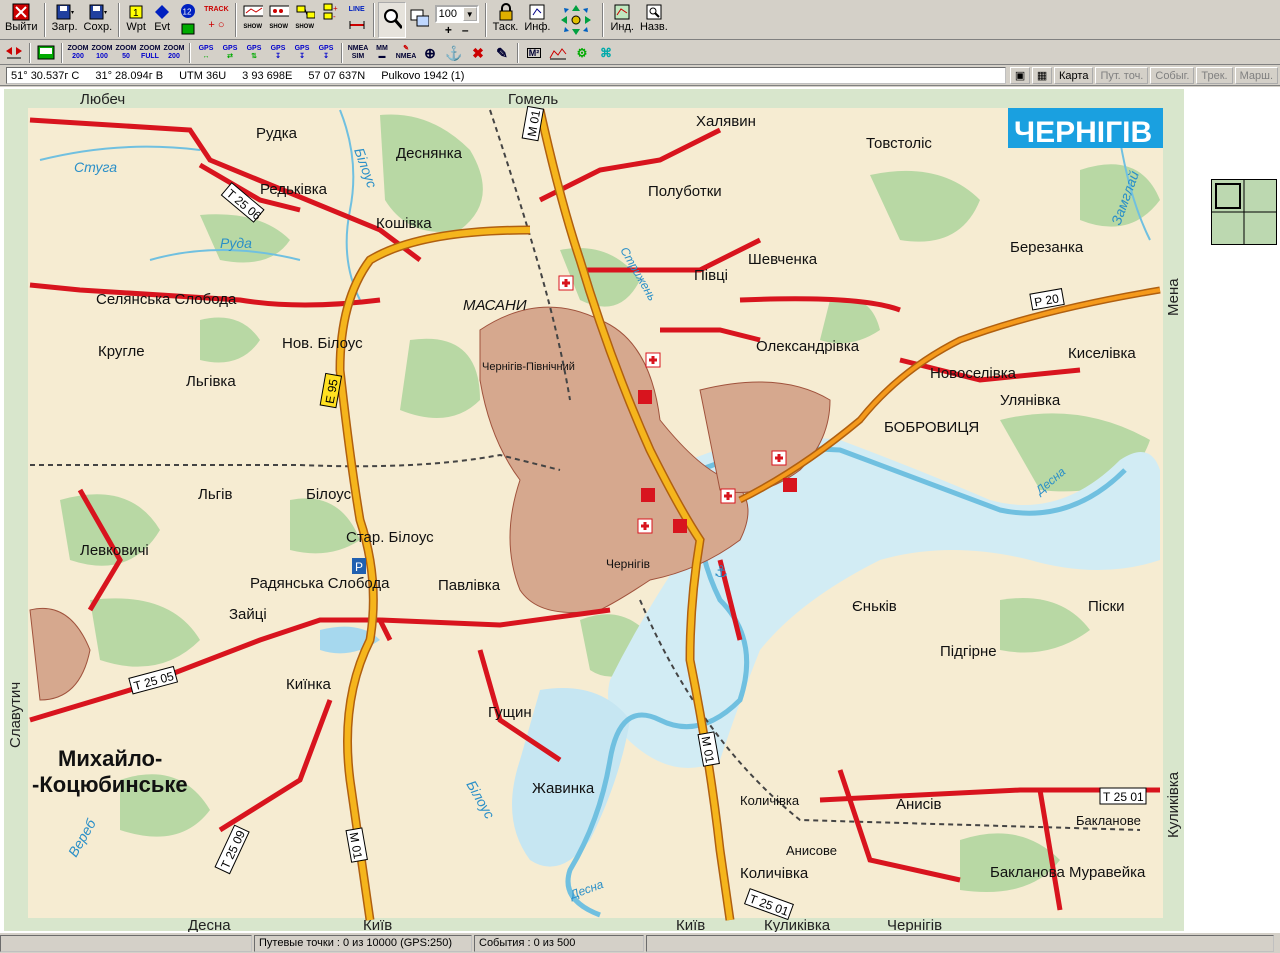  I want to click on stop-icon: ✖, so click(478, 52).